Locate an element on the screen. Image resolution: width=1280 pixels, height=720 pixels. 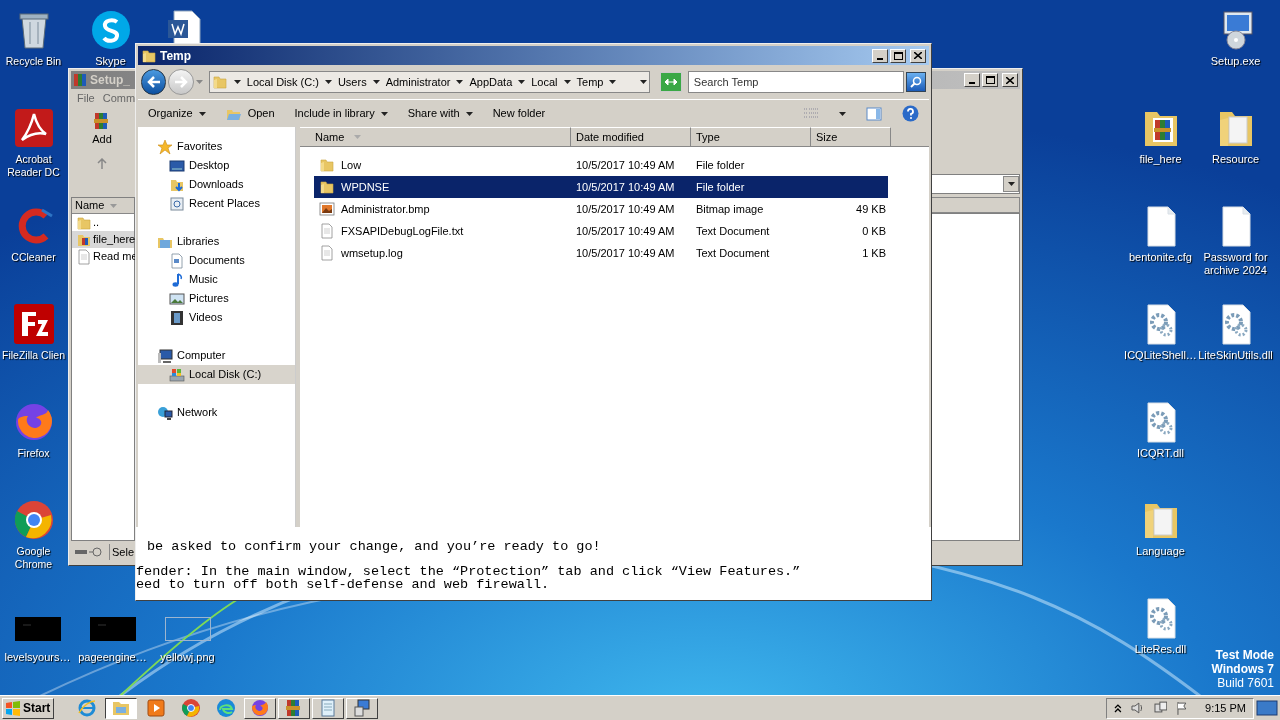
file-row: file_here is located at coordinates (103, 239).